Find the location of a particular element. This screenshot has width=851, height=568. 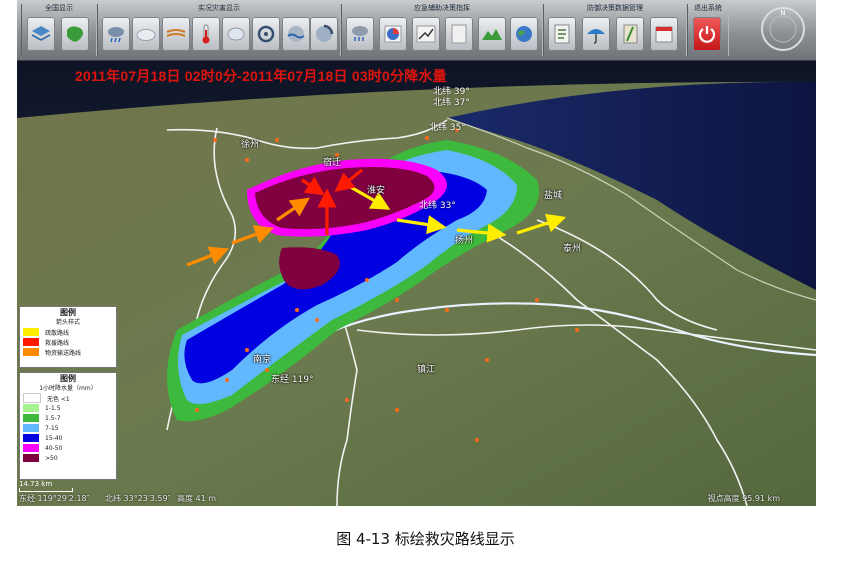

notebook-button is located at coordinates (630, 34).